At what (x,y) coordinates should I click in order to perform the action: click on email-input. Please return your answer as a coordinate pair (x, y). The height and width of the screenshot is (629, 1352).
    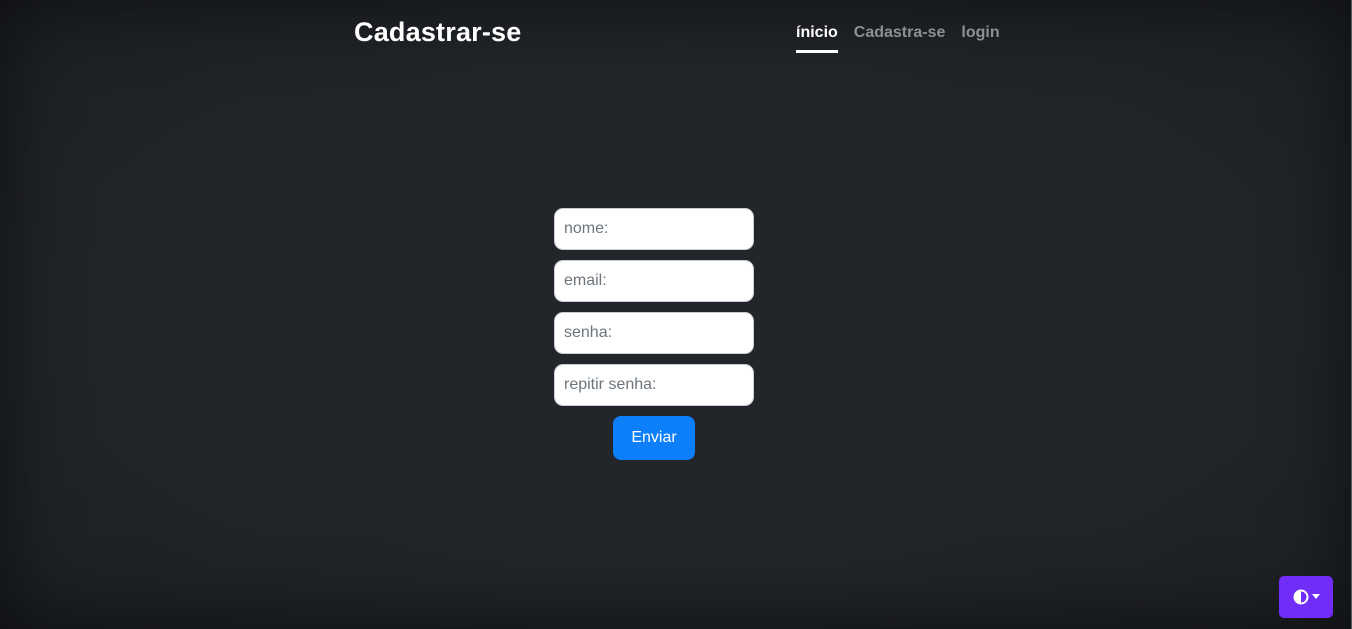
    Looking at the image, I should click on (654, 281).